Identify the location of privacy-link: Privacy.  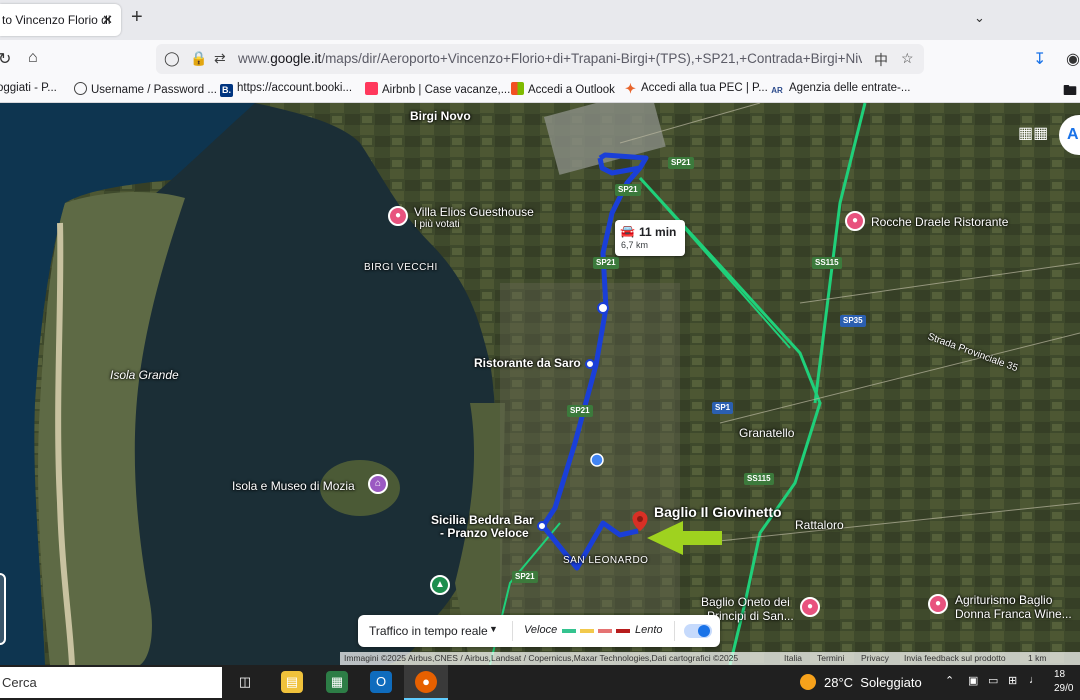
(875, 658).